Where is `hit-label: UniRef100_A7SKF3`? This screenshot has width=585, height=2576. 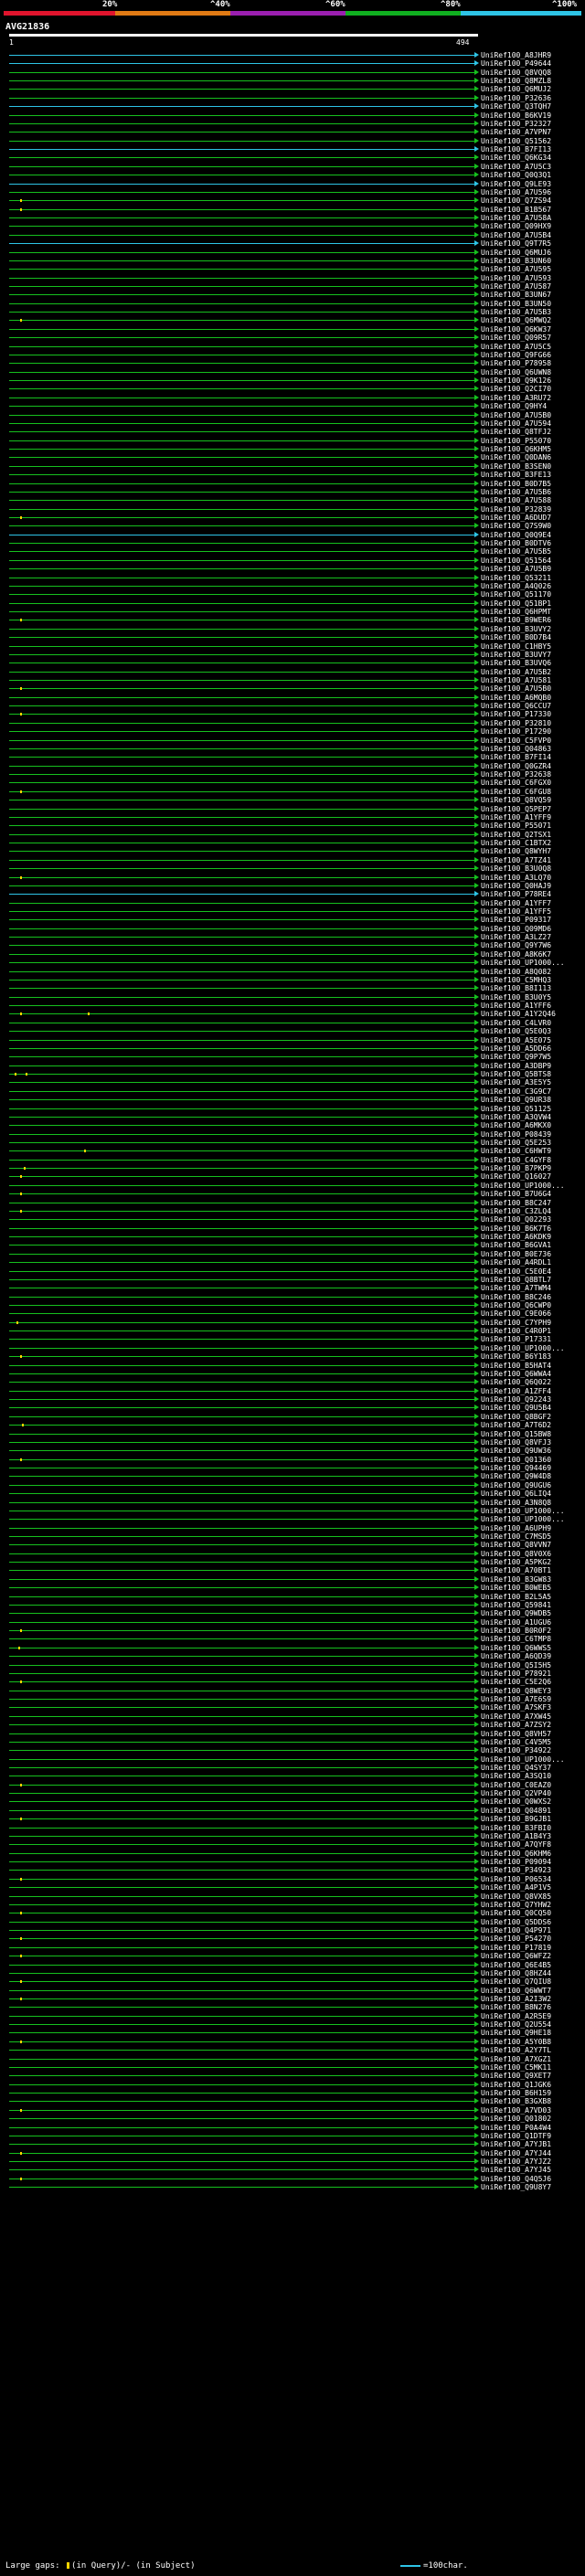
hit-label: UniRef100_A7SKF3 is located at coordinates (516, 1707).